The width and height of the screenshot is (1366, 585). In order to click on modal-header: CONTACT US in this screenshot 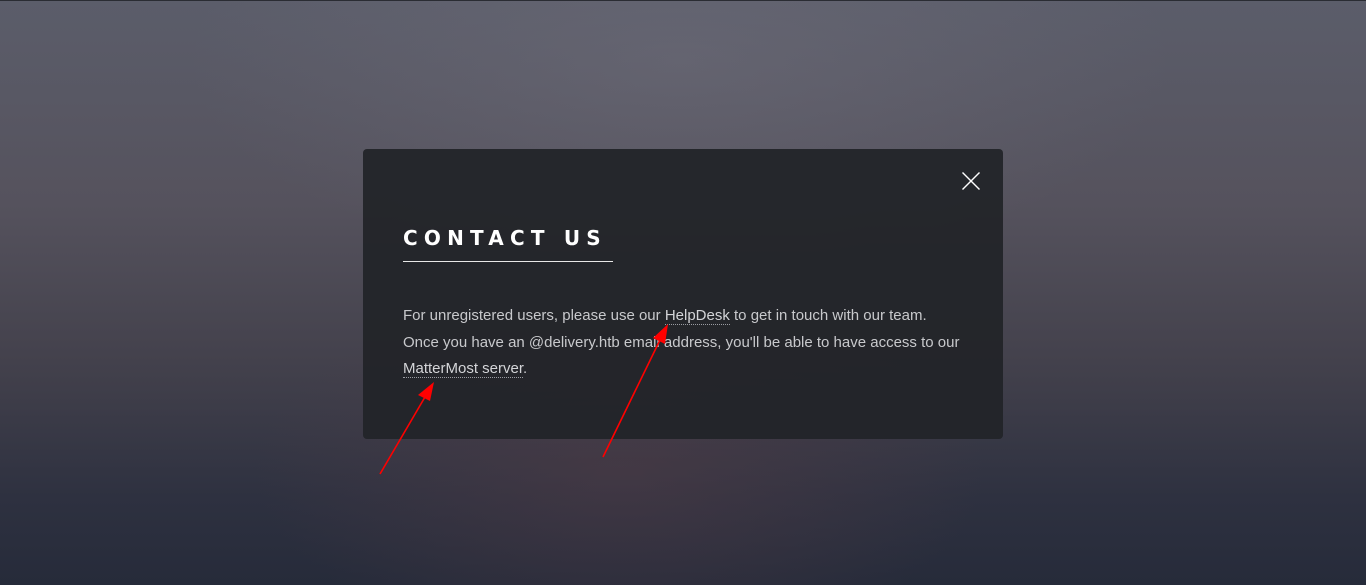, I will do `click(508, 243)`.